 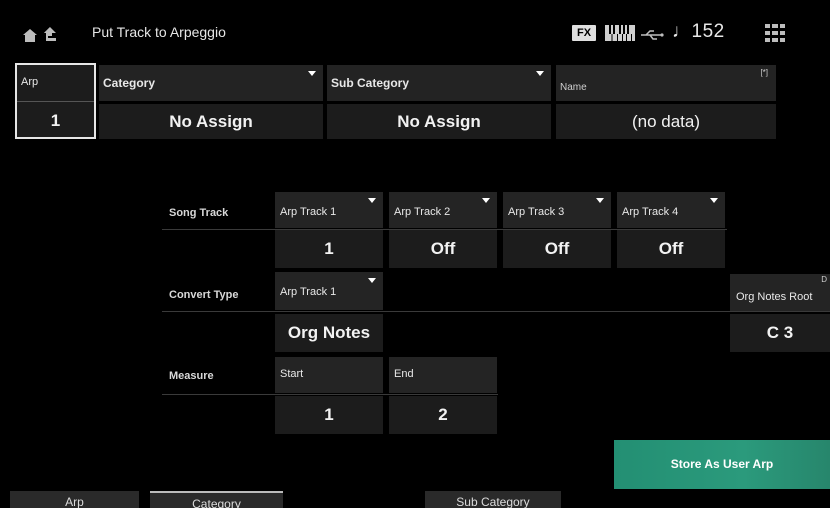 I want to click on measure-start-label: Start, so click(x=292, y=374).